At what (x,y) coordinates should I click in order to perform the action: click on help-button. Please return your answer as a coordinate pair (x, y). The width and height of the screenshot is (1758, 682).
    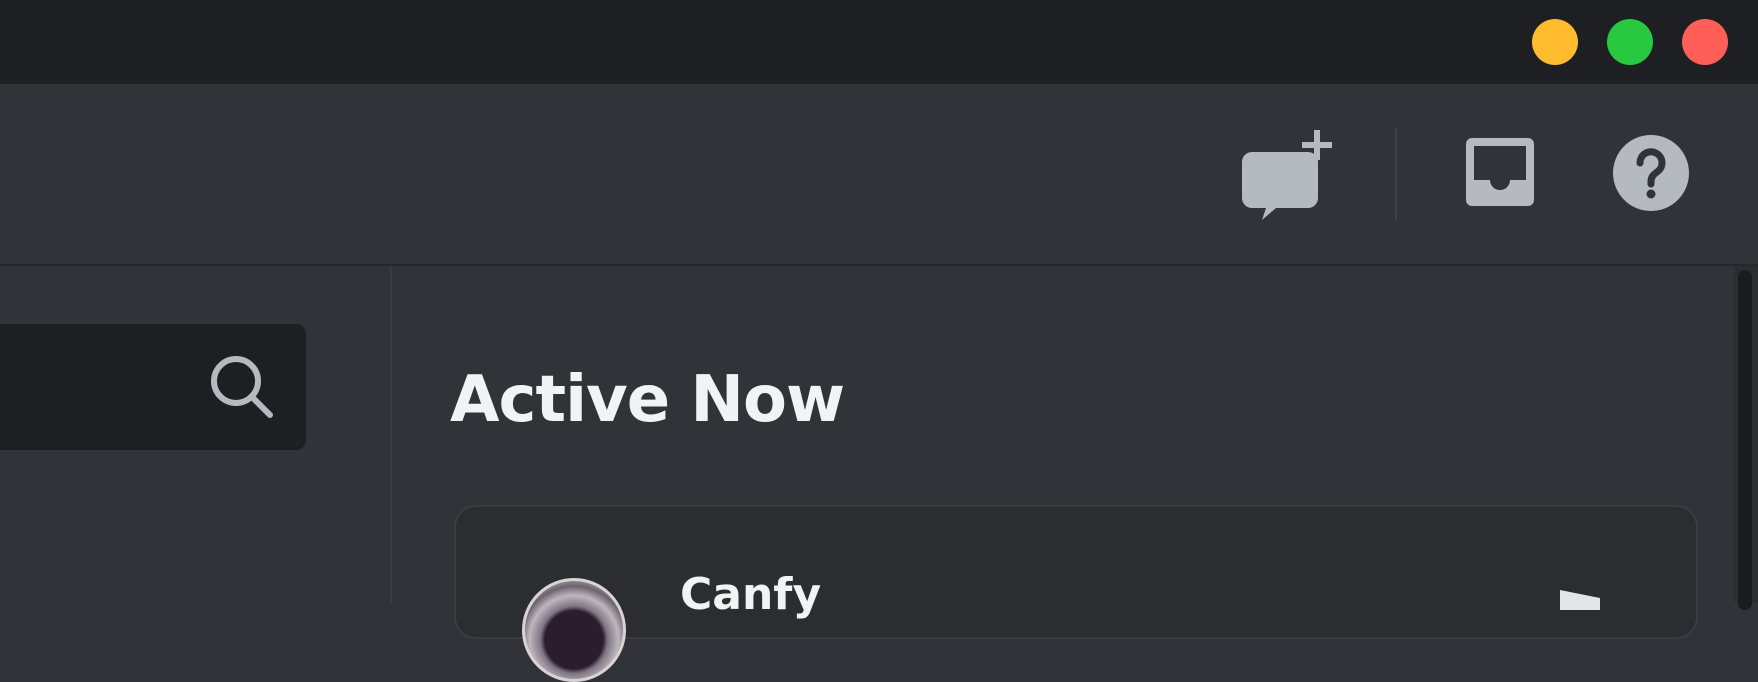
    Looking at the image, I should click on (1651, 175).